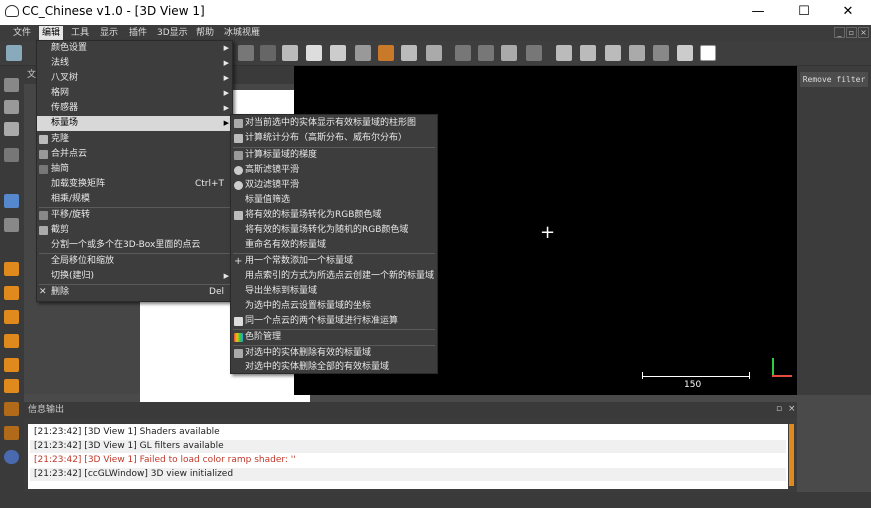 The height and width of the screenshot is (508, 871). What do you see at coordinates (299, 261) in the screenshot?
I see `sf-item-label: 用一个常数添加一个标量域` at bounding box center [299, 261].